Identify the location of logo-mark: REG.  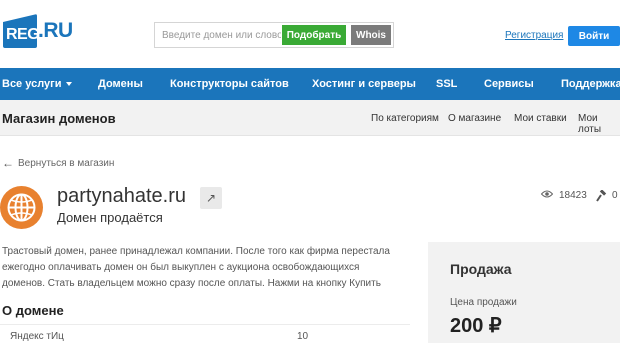
(21, 31).